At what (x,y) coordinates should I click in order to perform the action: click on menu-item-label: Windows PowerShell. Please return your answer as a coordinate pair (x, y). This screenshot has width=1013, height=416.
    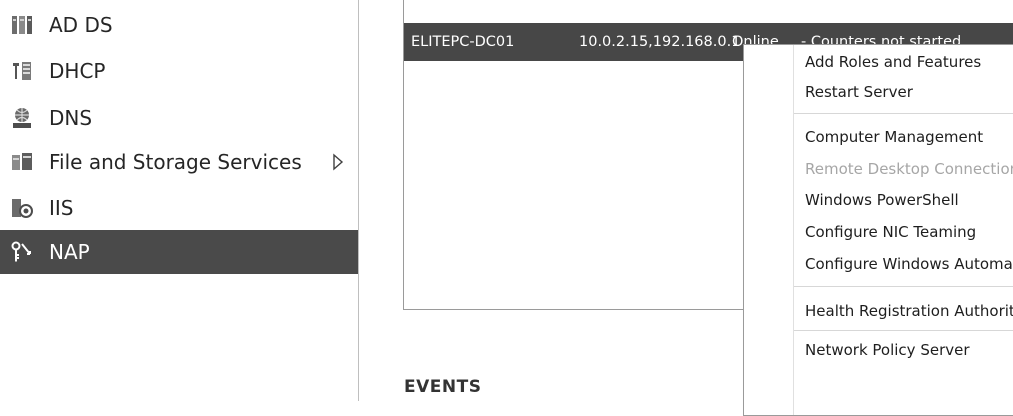
    Looking at the image, I should click on (882, 200).